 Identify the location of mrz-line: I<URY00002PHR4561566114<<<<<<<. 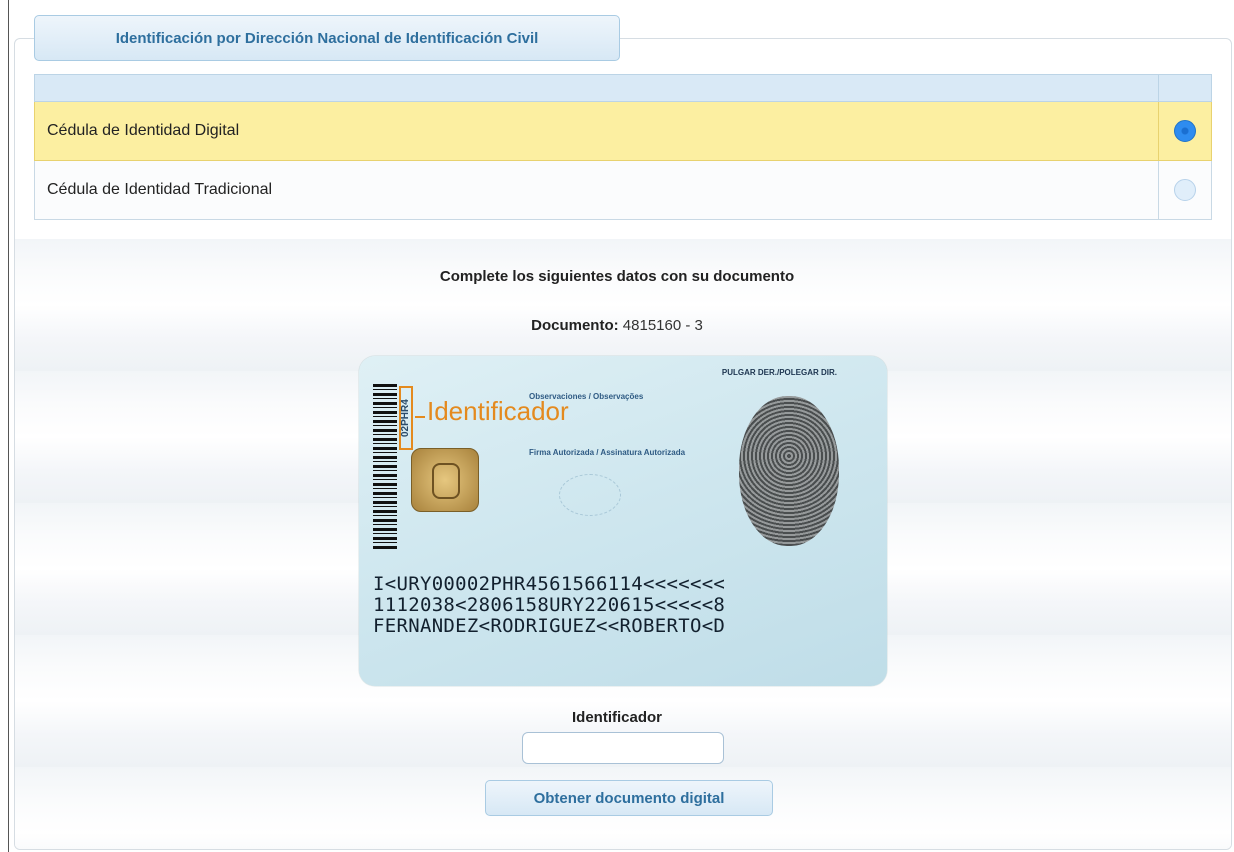
(549, 584).